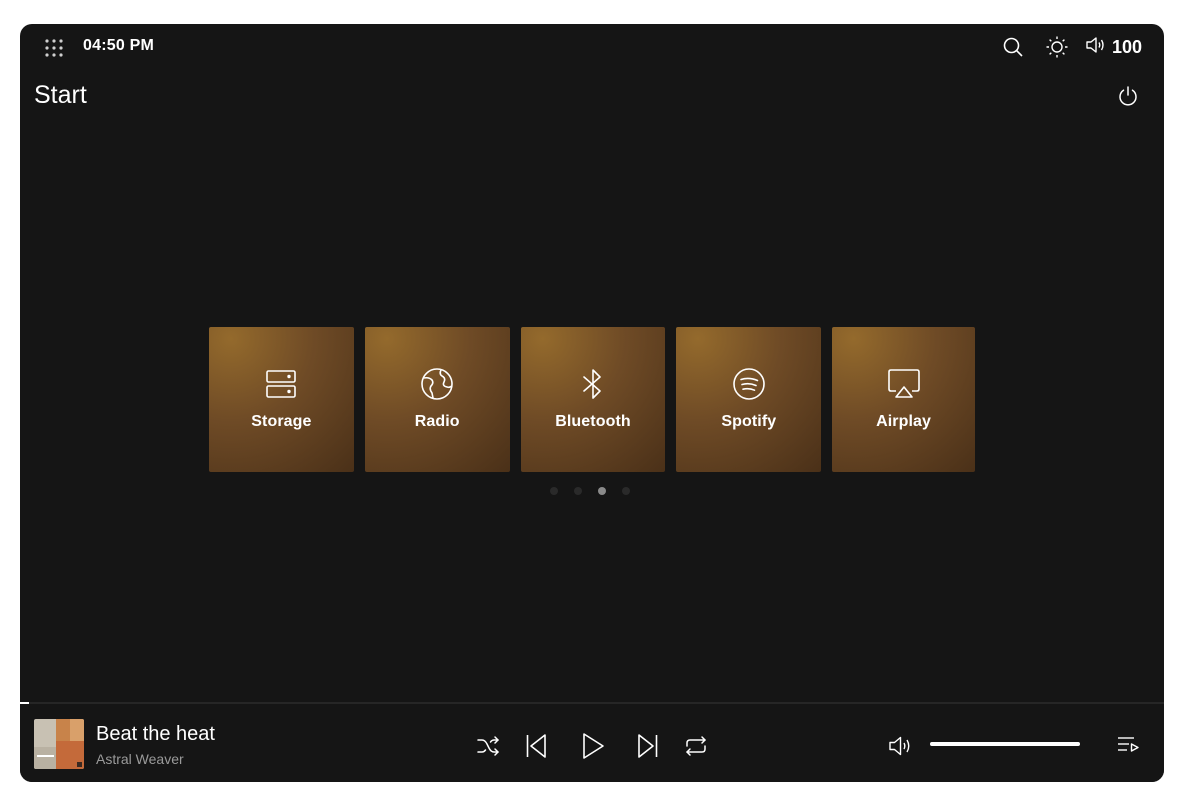 The height and width of the screenshot is (804, 1182). What do you see at coordinates (593, 384) in the screenshot?
I see `bluetooth-icon` at bounding box center [593, 384].